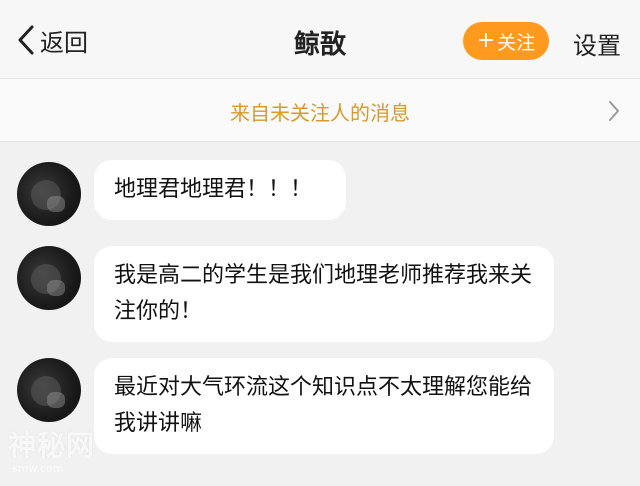 The image size is (640, 486). What do you see at coordinates (38, 468) in the screenshot?
I see `watermark-subtext: smw.com` at bounding box center [38, 468].